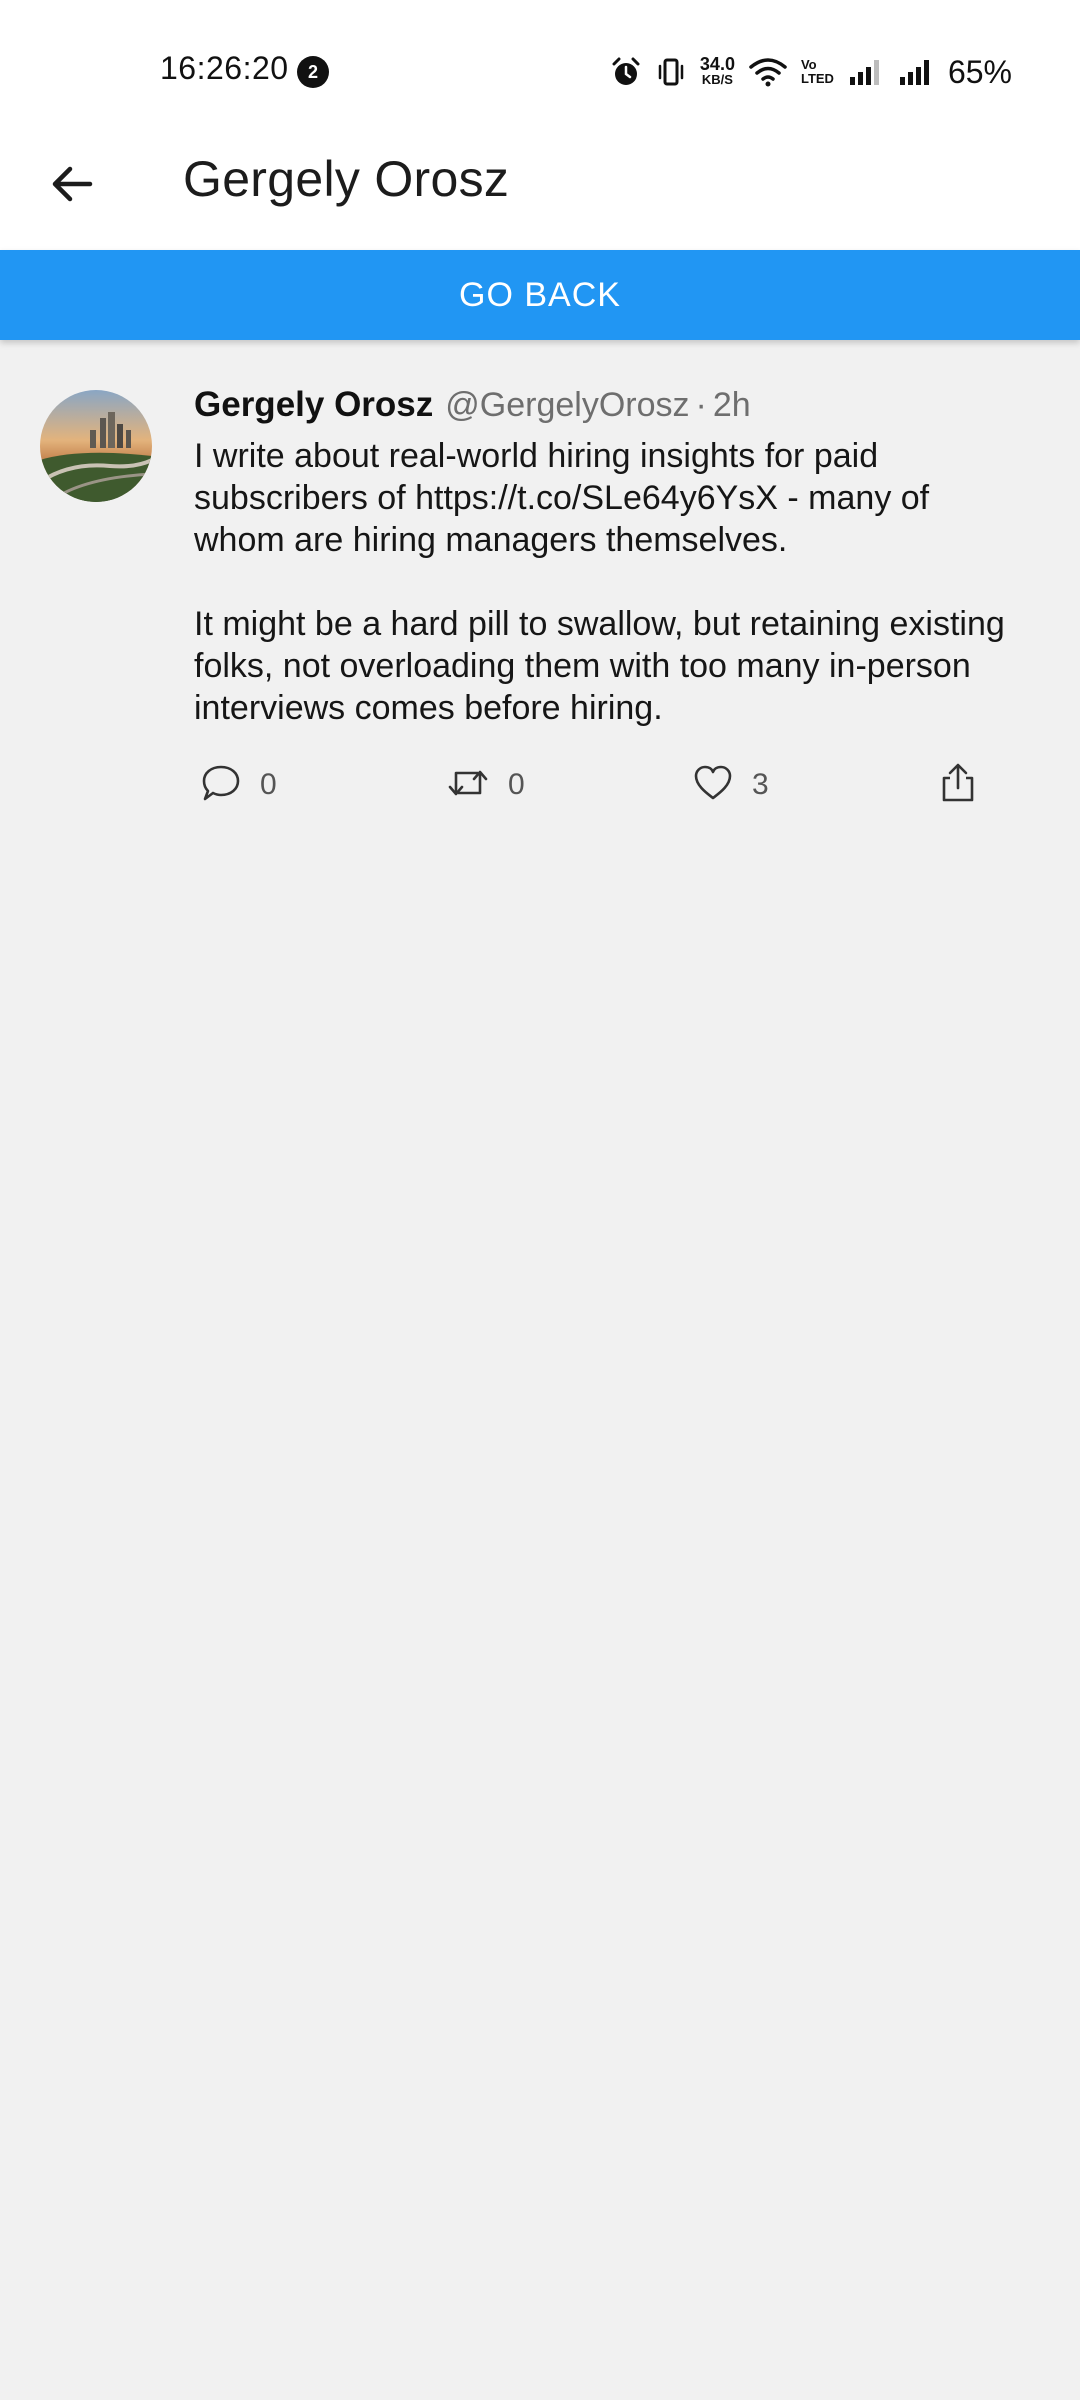 This screenshot has height=2400, width=1080. I want to click on volte-bottom-label: LTED, so click(817, 78).